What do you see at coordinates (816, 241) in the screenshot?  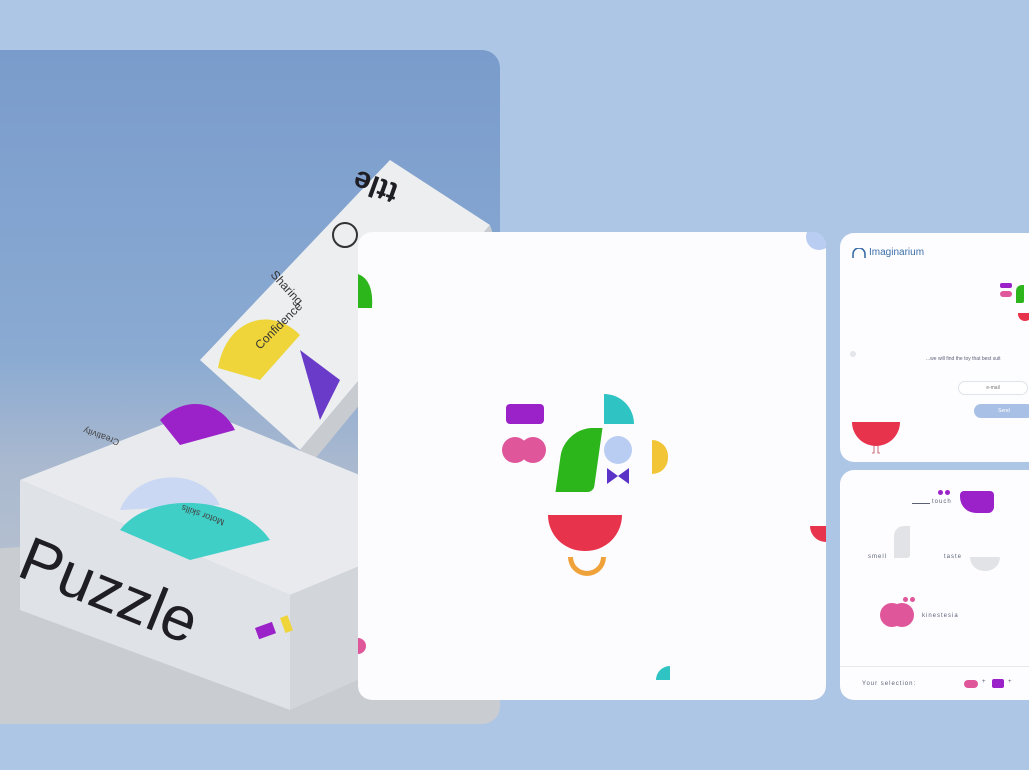 I see `lightblue-corner-shape` at bounding box center [816, 241].